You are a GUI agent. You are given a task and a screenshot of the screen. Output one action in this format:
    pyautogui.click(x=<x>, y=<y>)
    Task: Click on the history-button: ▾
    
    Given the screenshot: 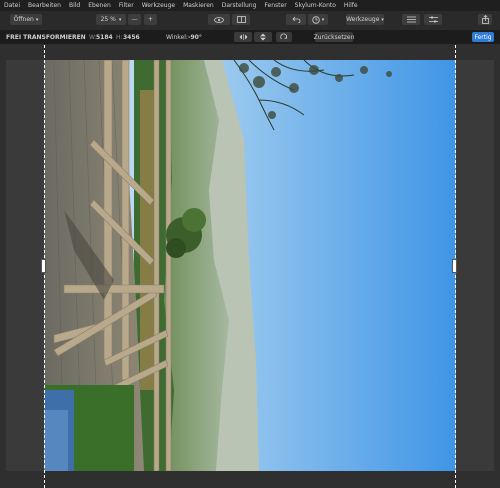 What is the action you would take?
    pyautogui.click(x=318, y=19)
    